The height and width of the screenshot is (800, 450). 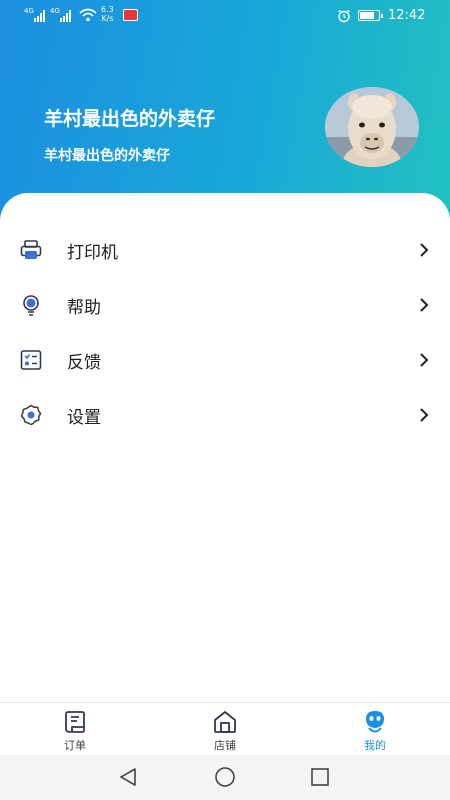 I want to click on status-bar: 4G 4G 6.3 K/s 12:42, so click(x=225, y=16).